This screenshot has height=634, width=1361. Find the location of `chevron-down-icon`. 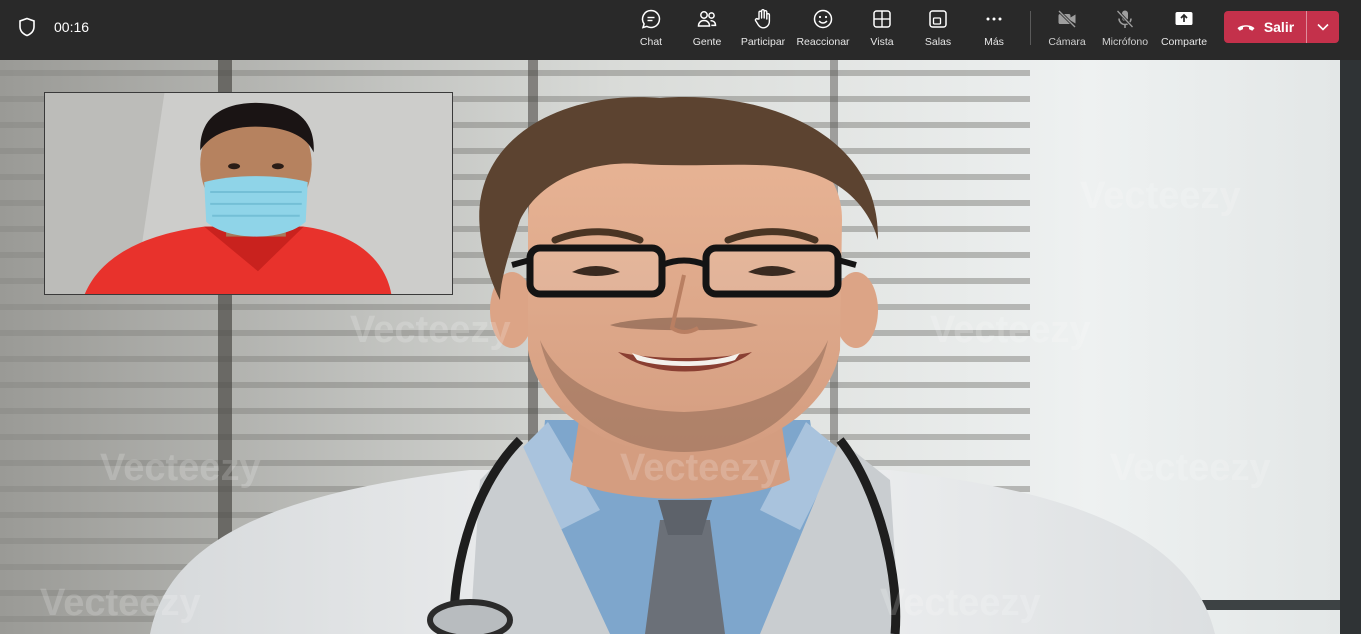

chevron-down-icon is located at coordinates (1323, 27).